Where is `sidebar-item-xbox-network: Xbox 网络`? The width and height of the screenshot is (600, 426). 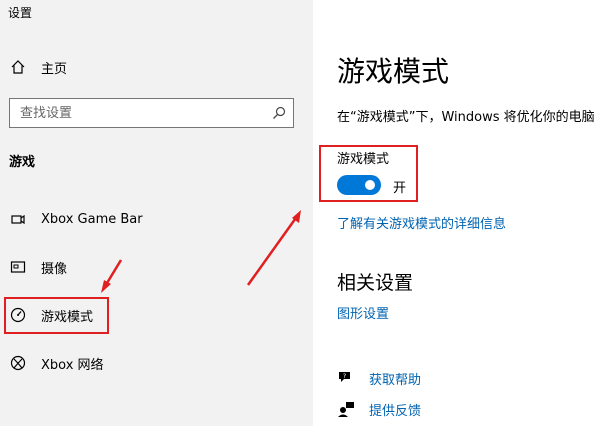 sidebar-item-xbox-network: Xbox 网络 is located at coordinates (156, 363).